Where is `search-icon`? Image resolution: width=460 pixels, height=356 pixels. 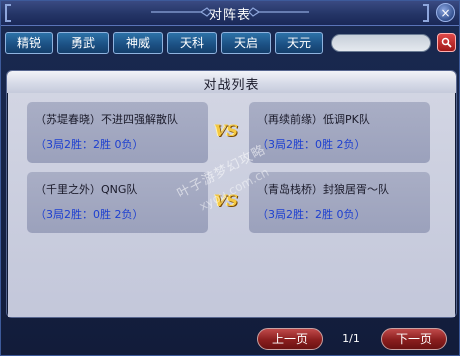
search-icon is located at coordinates (446, 42).